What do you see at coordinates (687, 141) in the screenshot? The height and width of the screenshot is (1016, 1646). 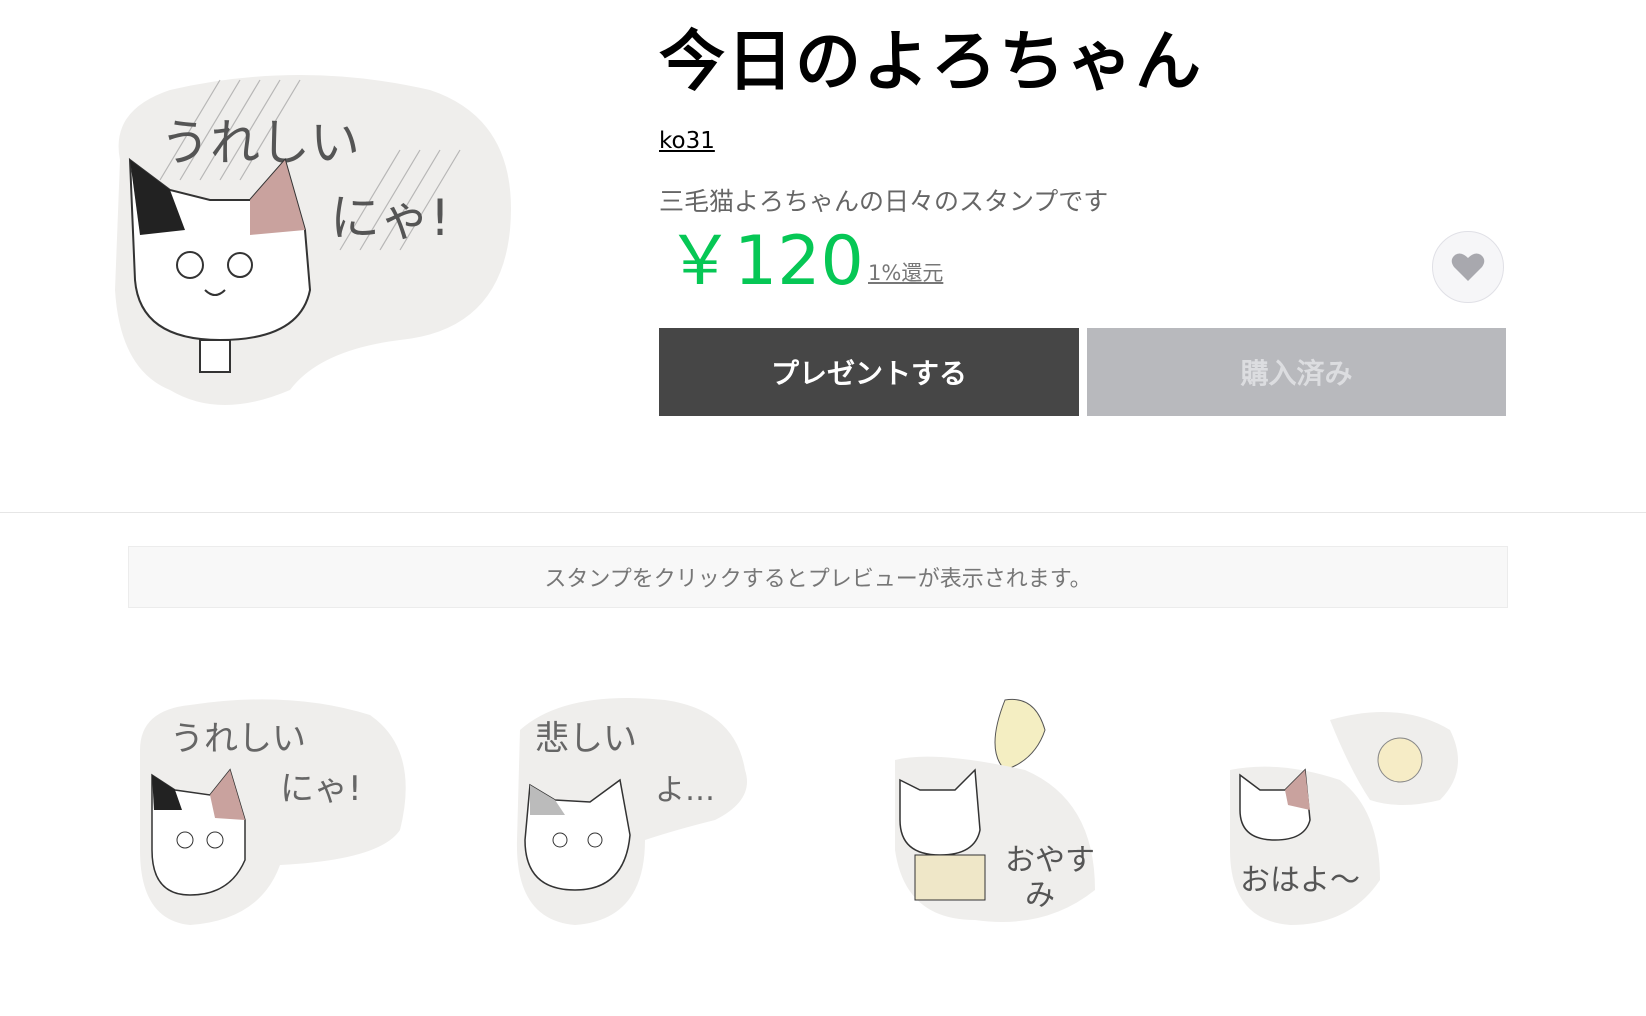 I see `author-link: ko31` at bounding box center [687, 141].